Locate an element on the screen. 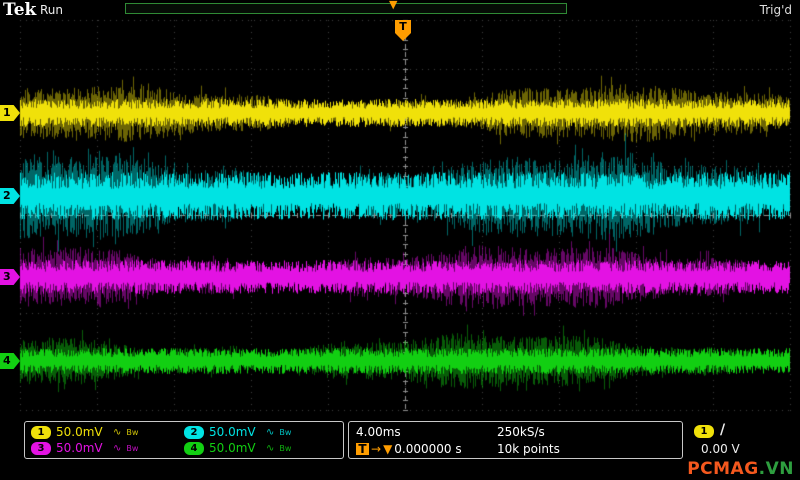 Image resolution: width=800 pixels, height=480 pixels. watermark-vn: .VN is located at coordinates (776, 469).